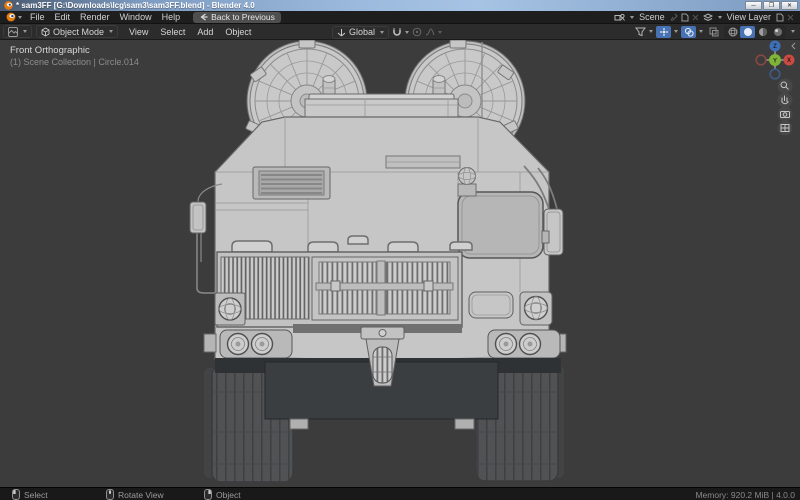 The image size is (800, 500). I want to click on sidebar-collapse-icon, so click(793, 46).